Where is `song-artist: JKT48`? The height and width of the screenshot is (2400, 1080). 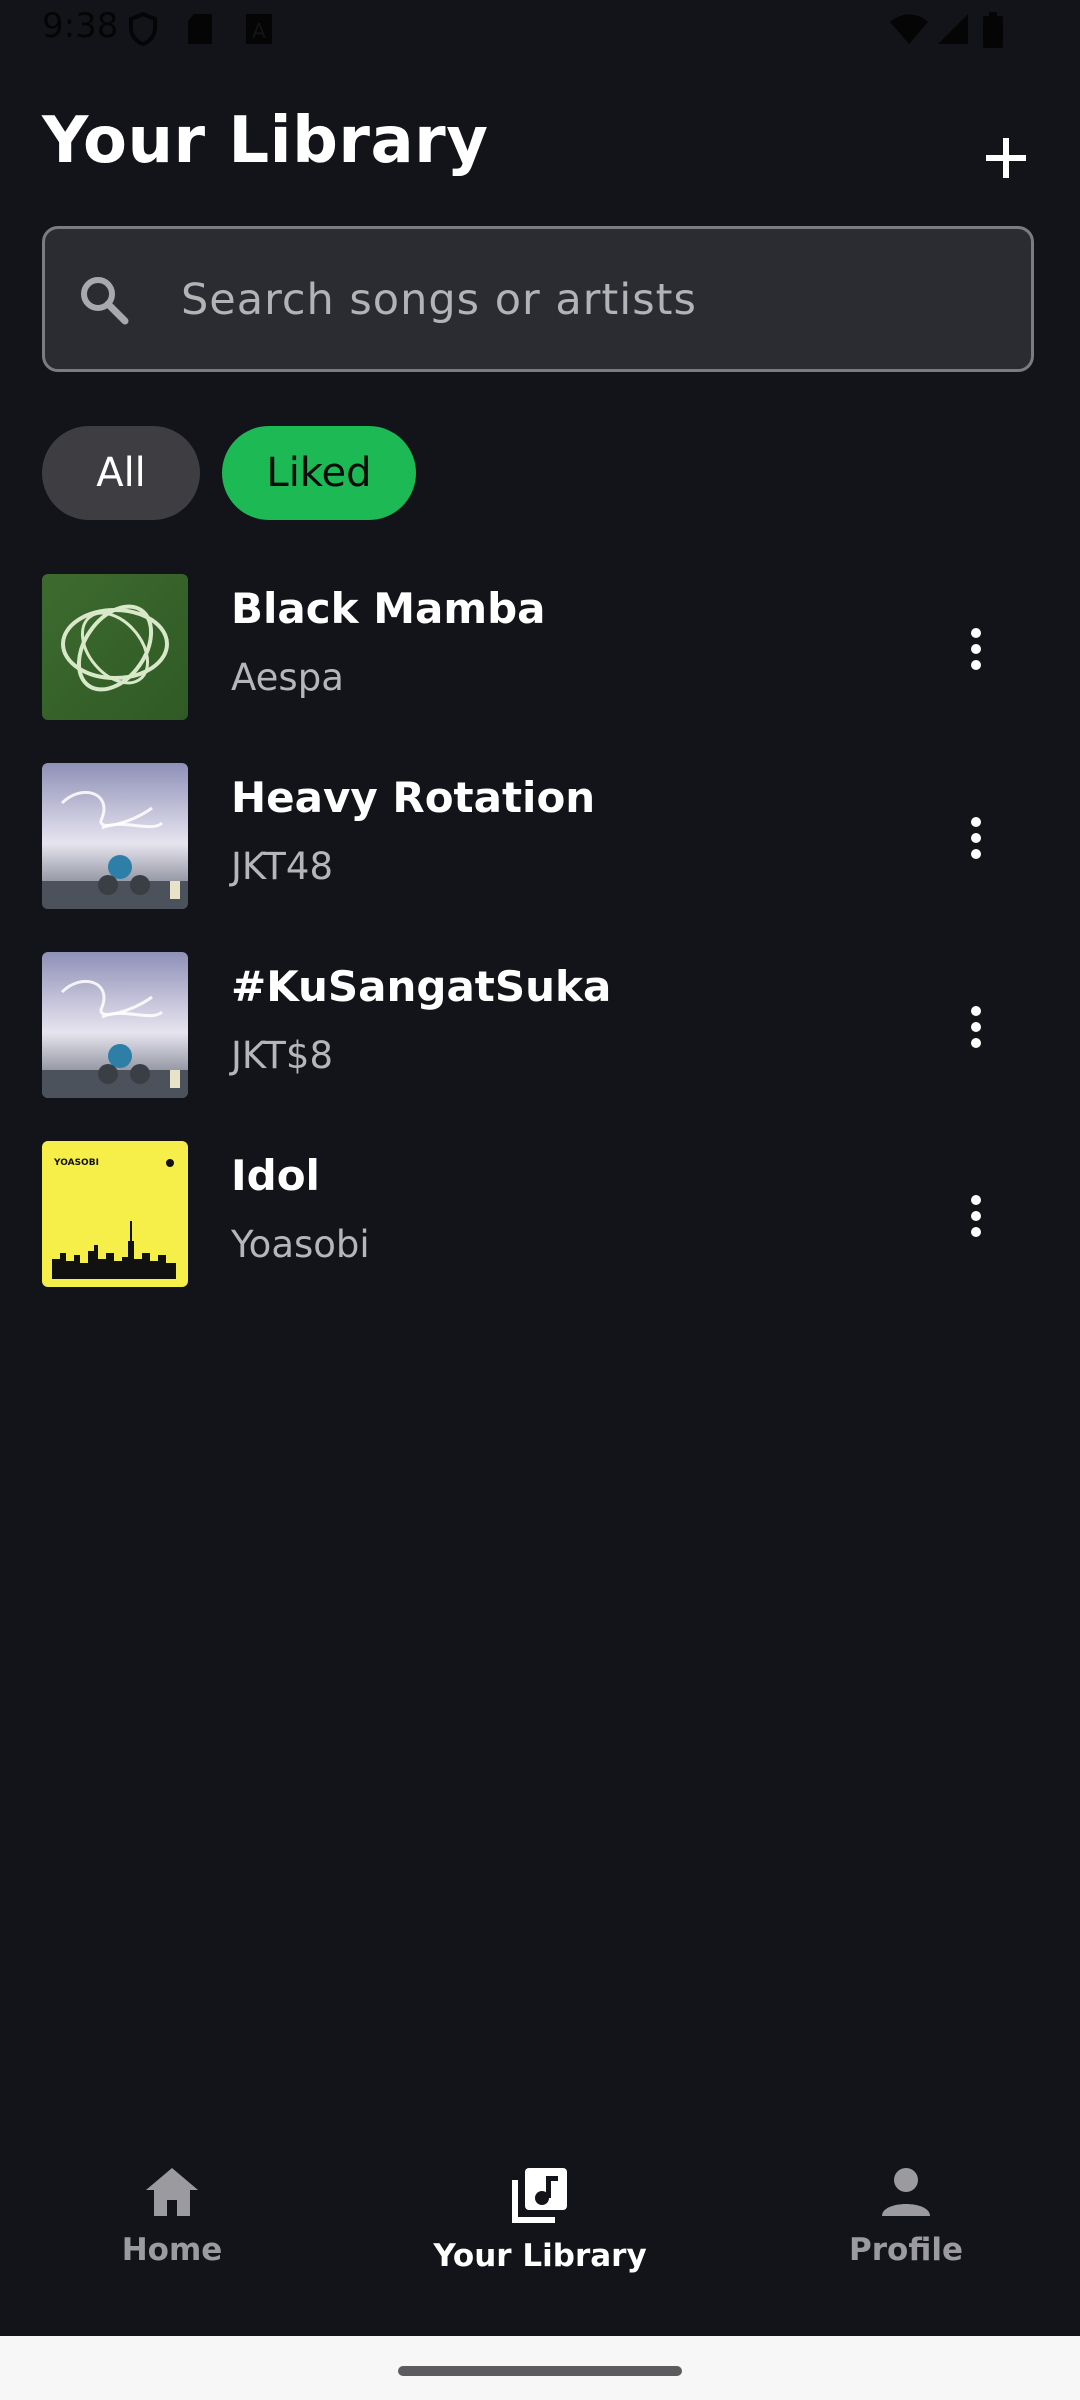
song-artist: JKT48 is located at coordinates (282, 866).